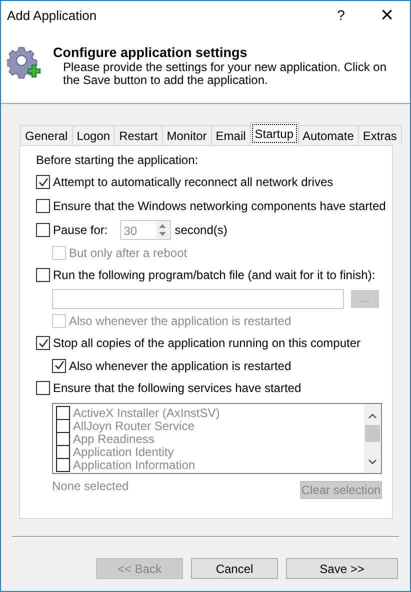 The height and width of the screenshot is (592, 411). Describe the element at coordinates (342, 568) in the screenshot. I see `dialog-button: Save >>` at that location.